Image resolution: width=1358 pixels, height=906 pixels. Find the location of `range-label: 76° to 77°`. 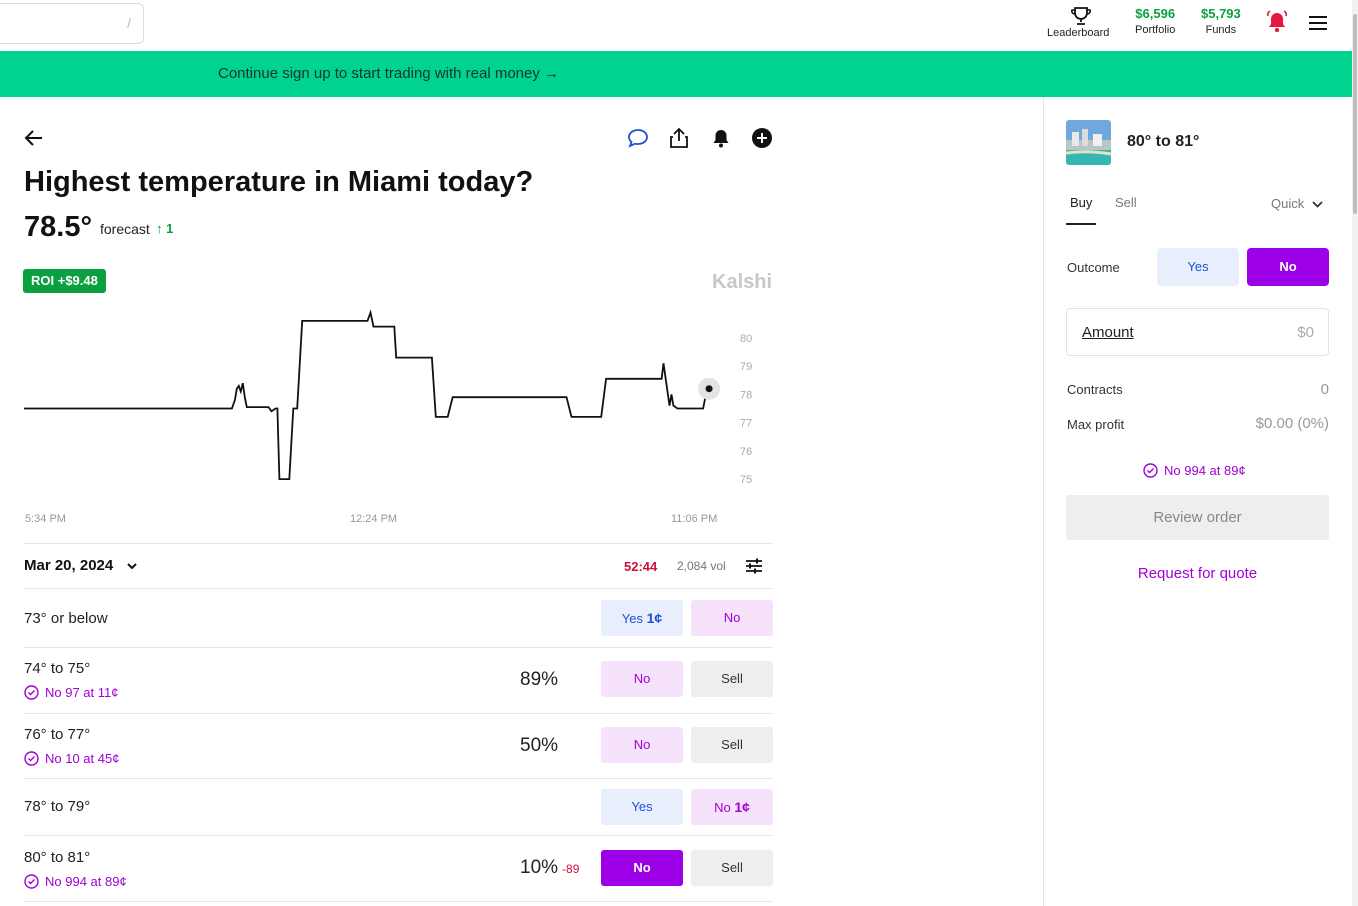

range-label: 76° to 77° is located at coordinates (57, 734).